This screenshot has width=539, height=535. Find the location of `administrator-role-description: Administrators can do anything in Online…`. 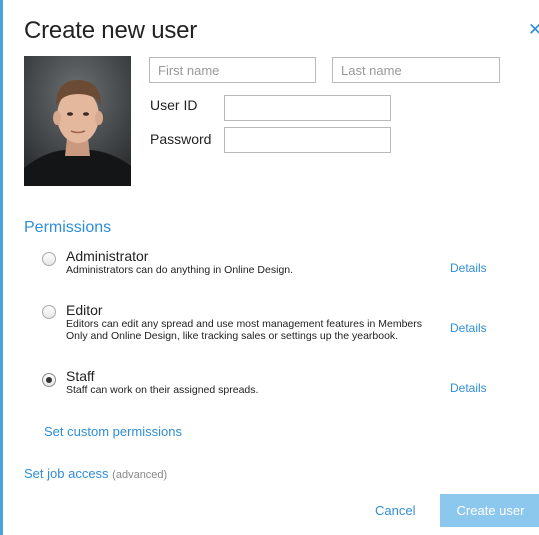

administrator-role-description: Administrators can do anything in Online… is located at coordinates (180, 270).